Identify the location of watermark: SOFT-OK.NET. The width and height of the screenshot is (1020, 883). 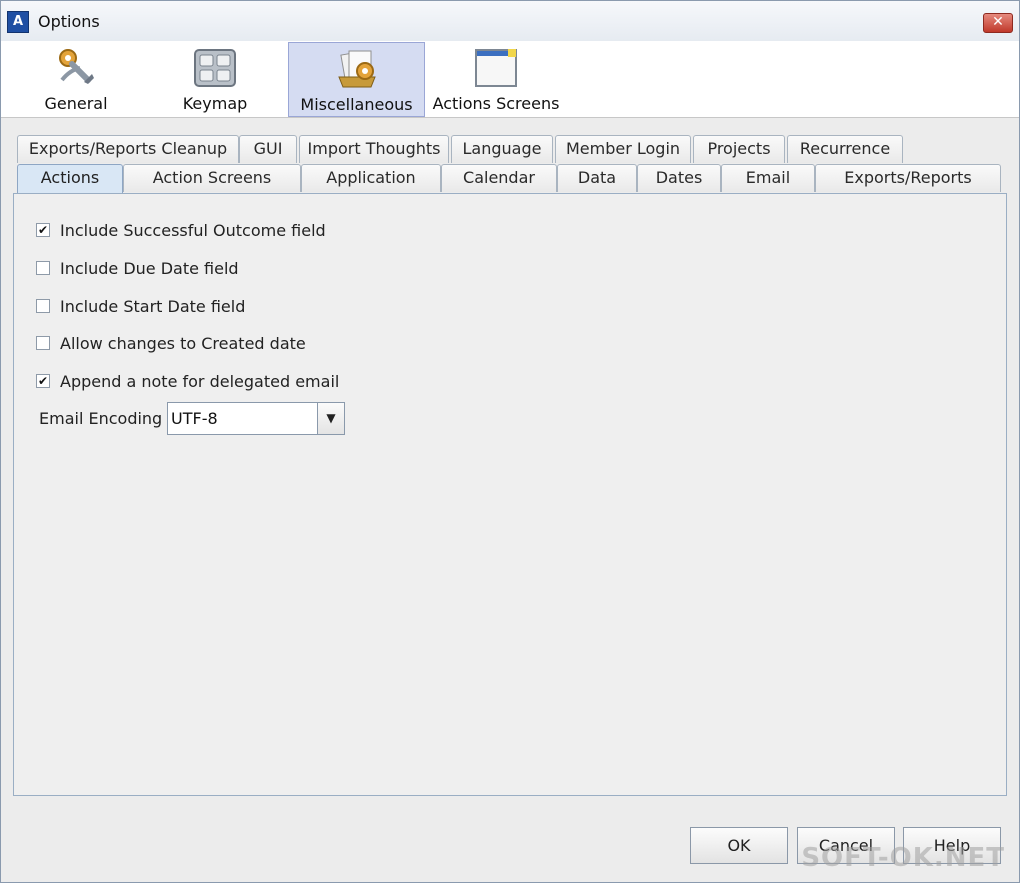
(903, 858).